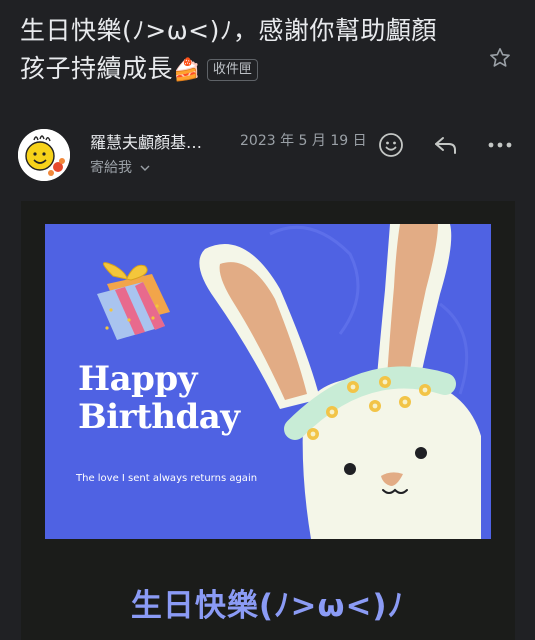 The width and height of the screenshot is (535, 640). What do you see at coordinates (137, 379) in the screenshot?
I see `card-greeting-line1: Happy` at bounding box center [137, 379].